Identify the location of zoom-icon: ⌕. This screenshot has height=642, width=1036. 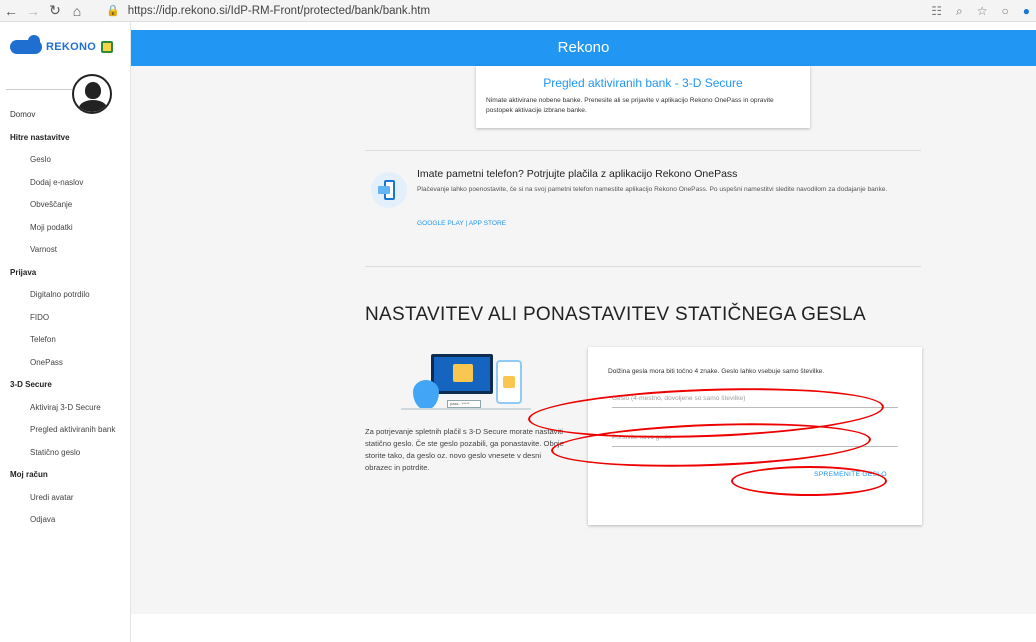
(959, 11).